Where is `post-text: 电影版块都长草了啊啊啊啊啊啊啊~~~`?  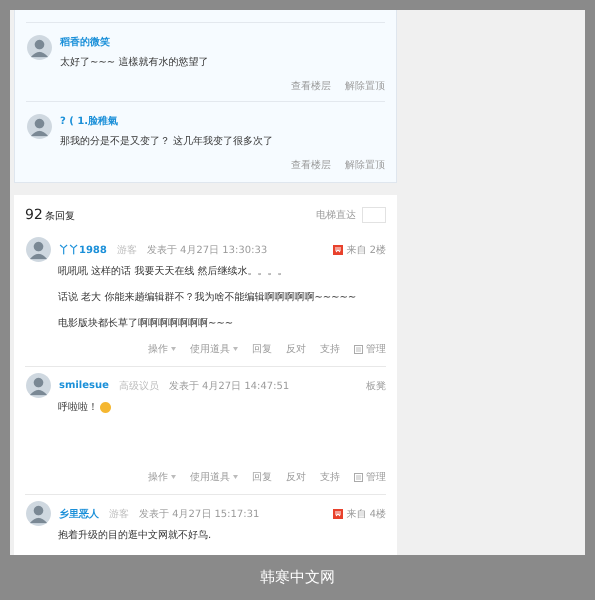
post-text: 电影版块都长草了啊啊啊啊啊啊啊~~~ is located at coordinates (146, 323).